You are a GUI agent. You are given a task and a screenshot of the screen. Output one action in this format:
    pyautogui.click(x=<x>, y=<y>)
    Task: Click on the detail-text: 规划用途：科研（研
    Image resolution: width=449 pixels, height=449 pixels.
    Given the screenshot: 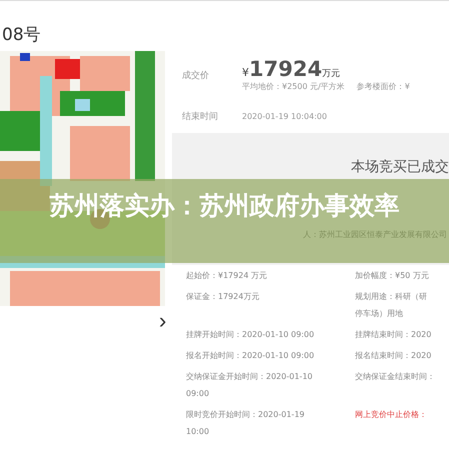 What is the action you would take?
    pyautogui.click(x=391, y=297)
    